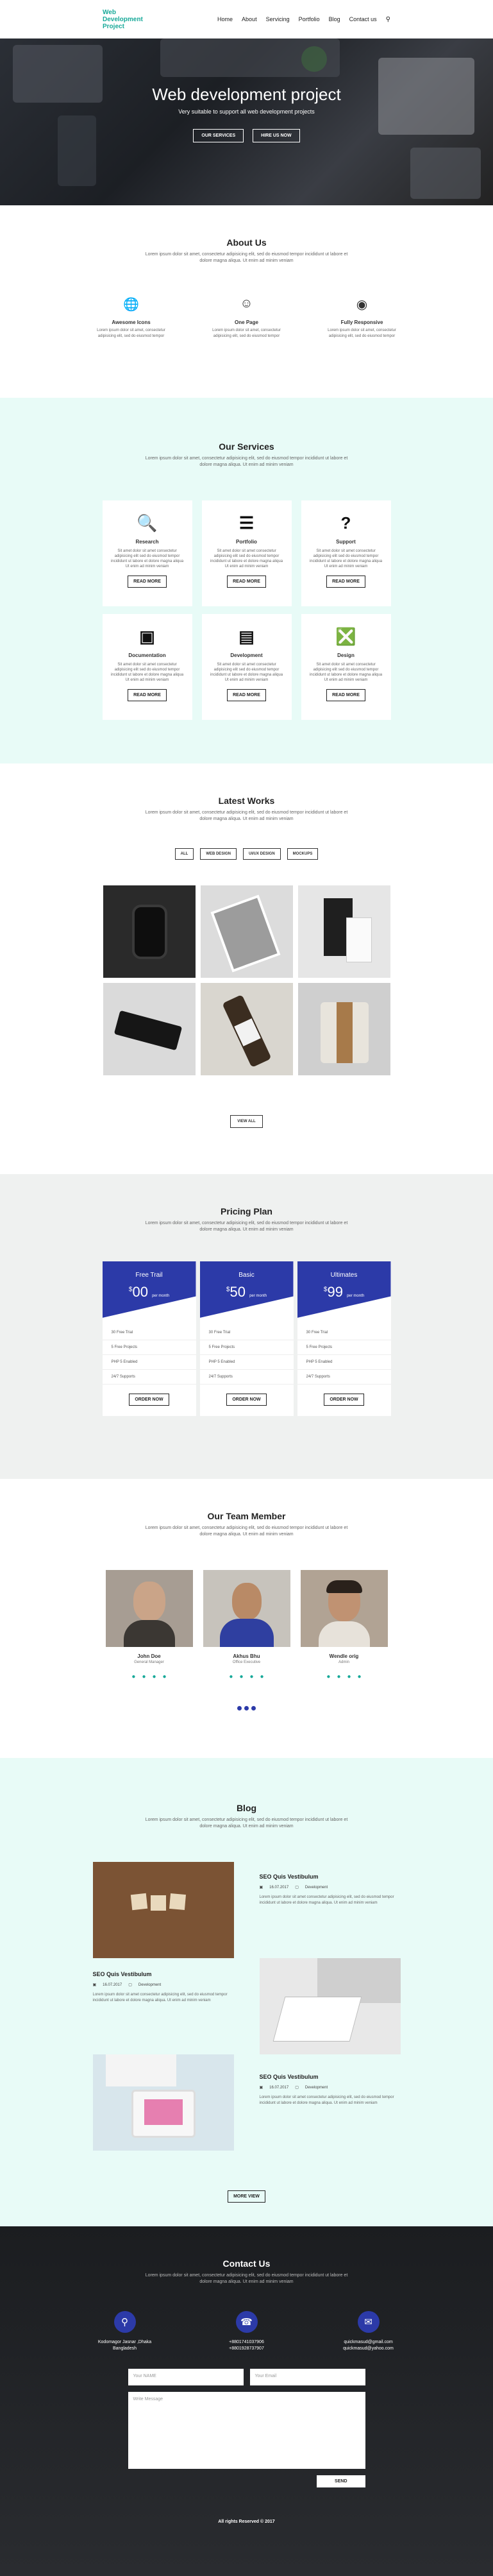  Describe the element at coordinates (307, 2377) in the screenshot. I see `email-field: Your Email` at that location.